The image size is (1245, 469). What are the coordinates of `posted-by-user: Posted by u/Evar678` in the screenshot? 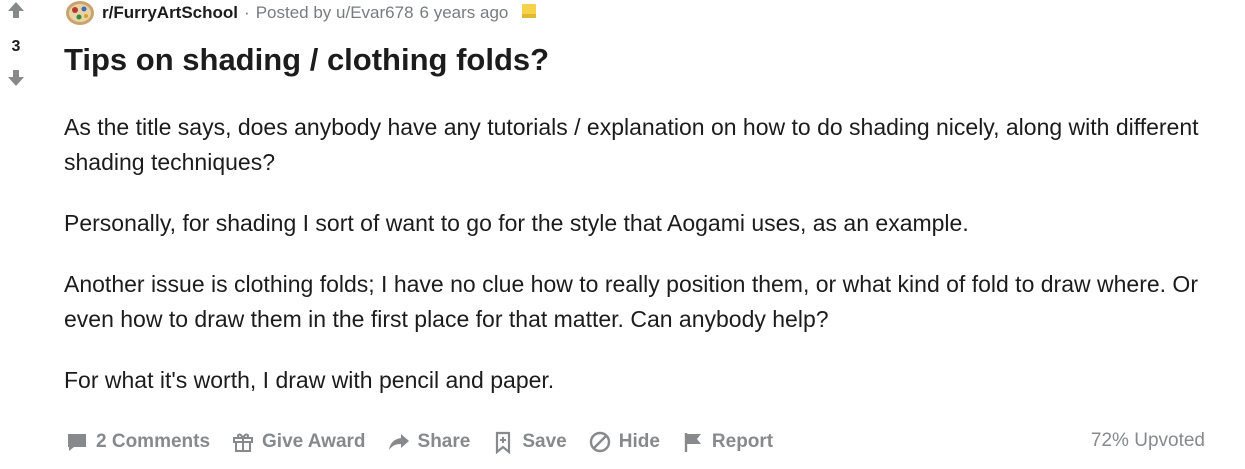 It's located at (335, 13).